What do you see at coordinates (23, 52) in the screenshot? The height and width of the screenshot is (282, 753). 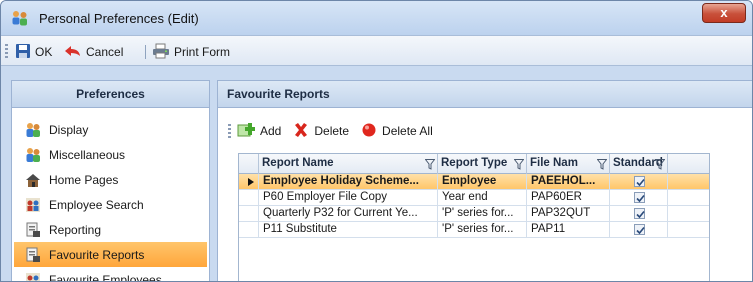 I see `save-icon` at bounding box center [23, 52].